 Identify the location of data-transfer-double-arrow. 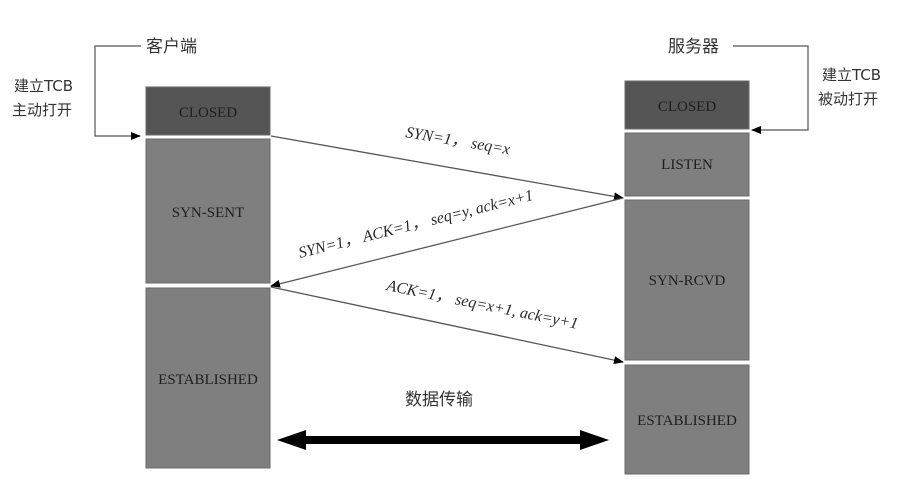
(443, 440).